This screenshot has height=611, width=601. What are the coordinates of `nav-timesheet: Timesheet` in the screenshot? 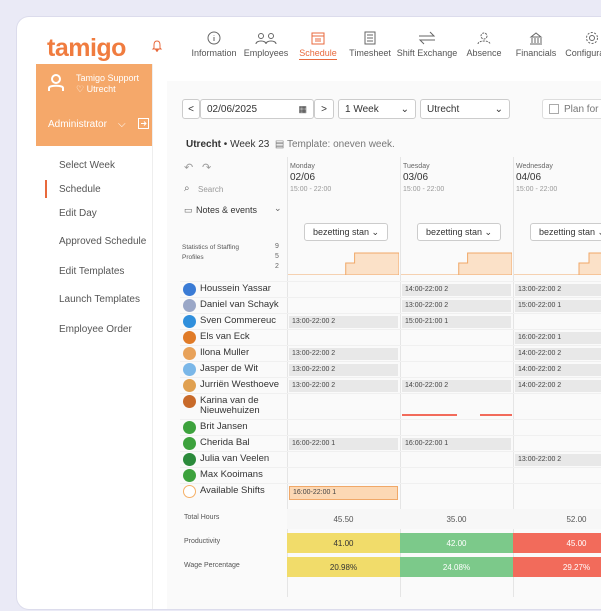 It's located at (370, 47).